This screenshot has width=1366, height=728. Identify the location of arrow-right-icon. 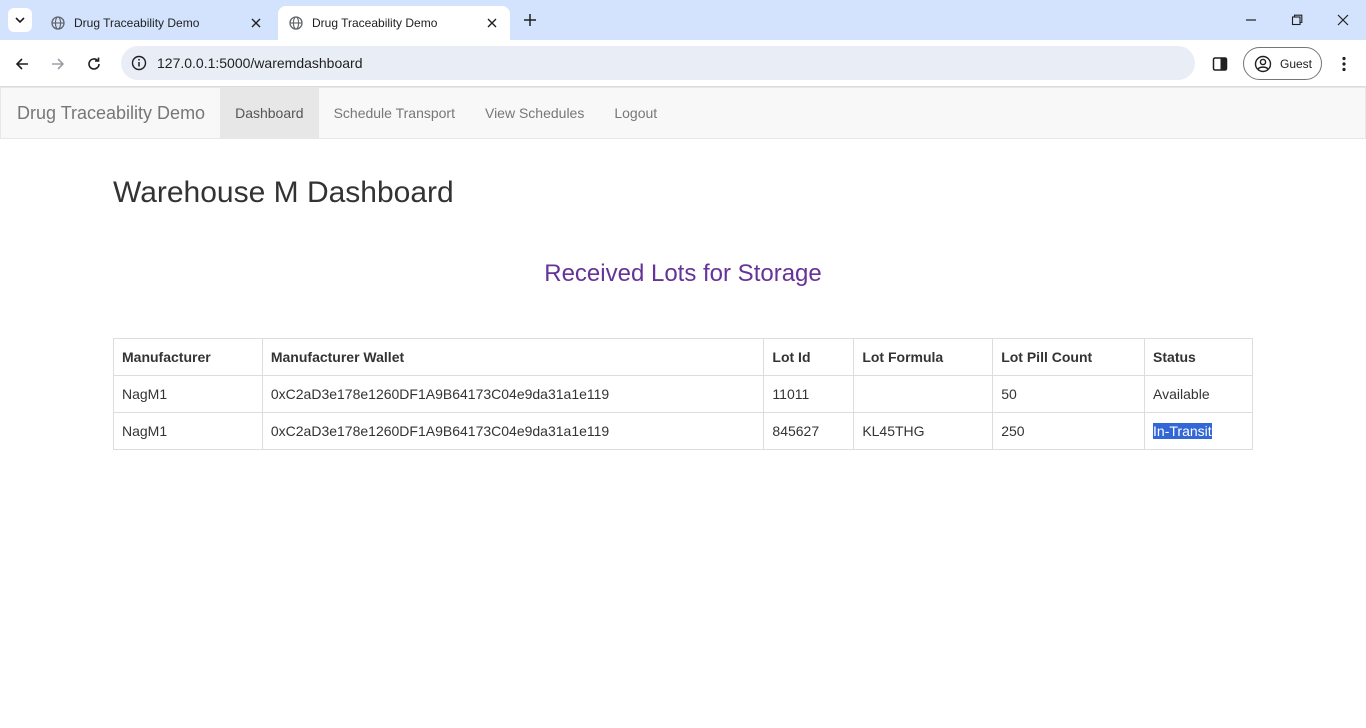
(58, 64).